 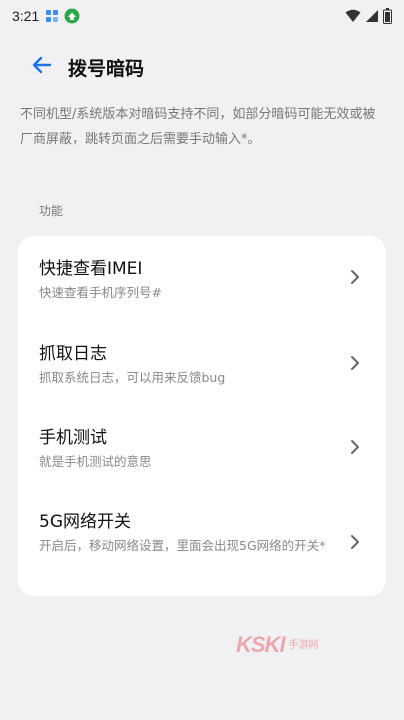 I want to click on watermark-logo: KSKI, so click(x=261, y=644).